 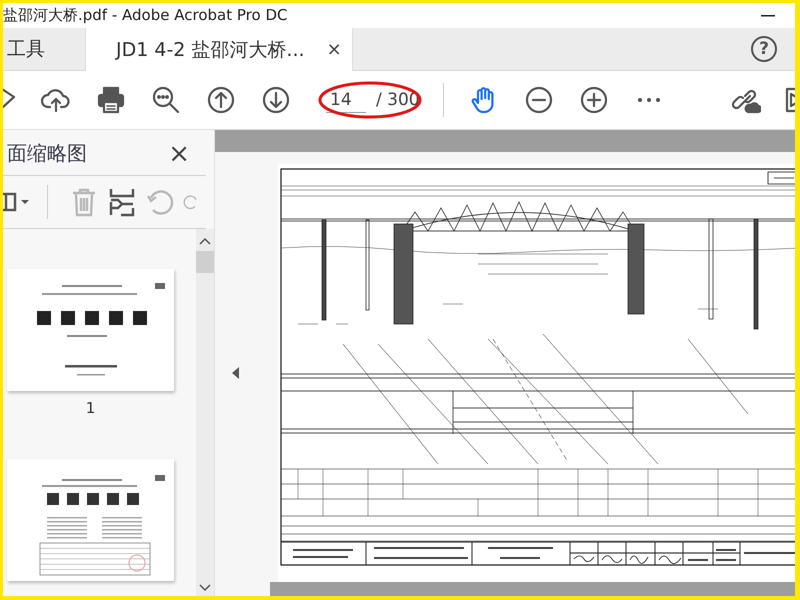 I want to click on scroll-up-icon, so click(x=205, y=241).